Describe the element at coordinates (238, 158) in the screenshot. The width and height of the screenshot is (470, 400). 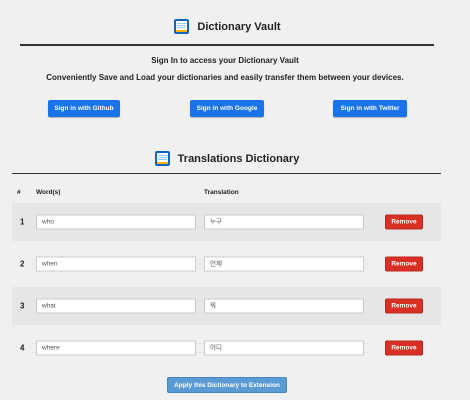
I see `dictionary-title: Translations Dictionary` at that location.